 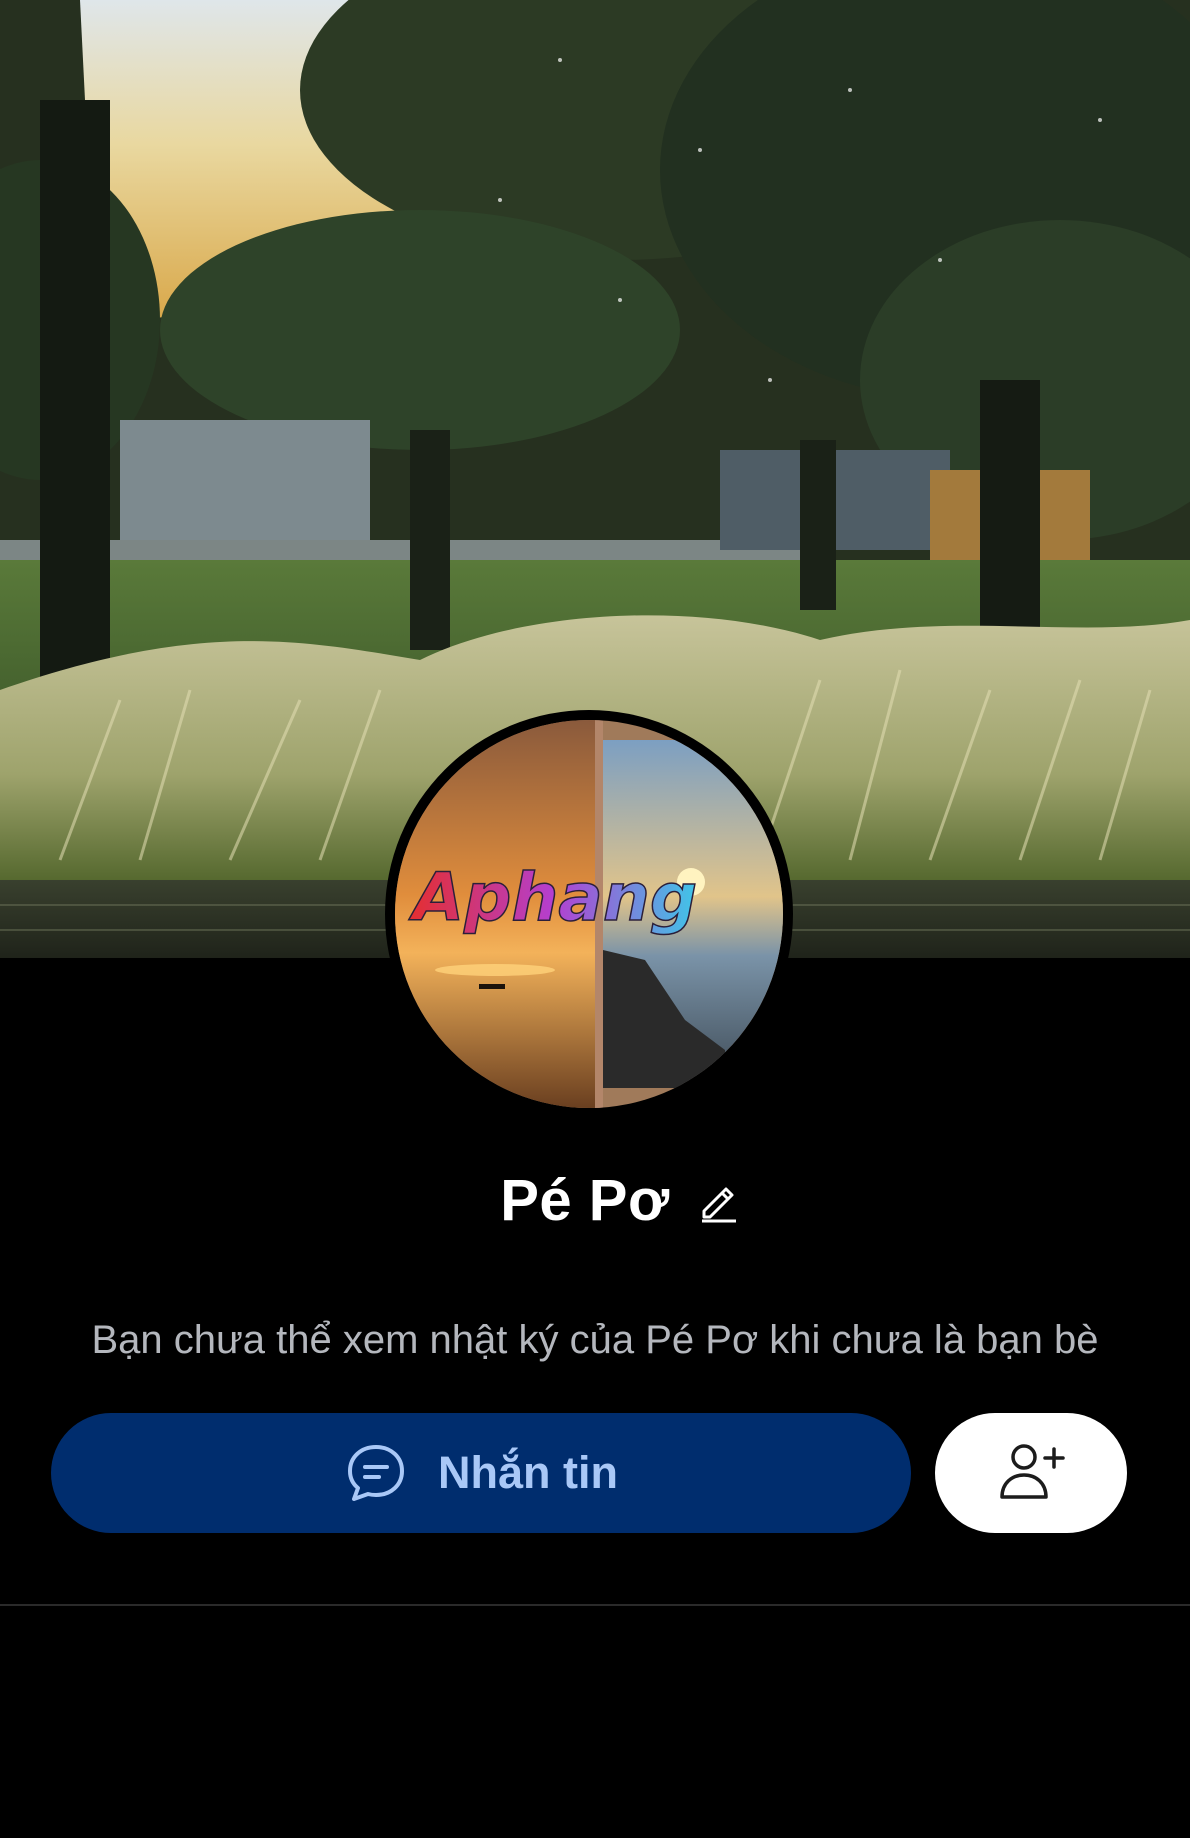 I want to click on add-user-icon, so click(x=1031, y=1473).